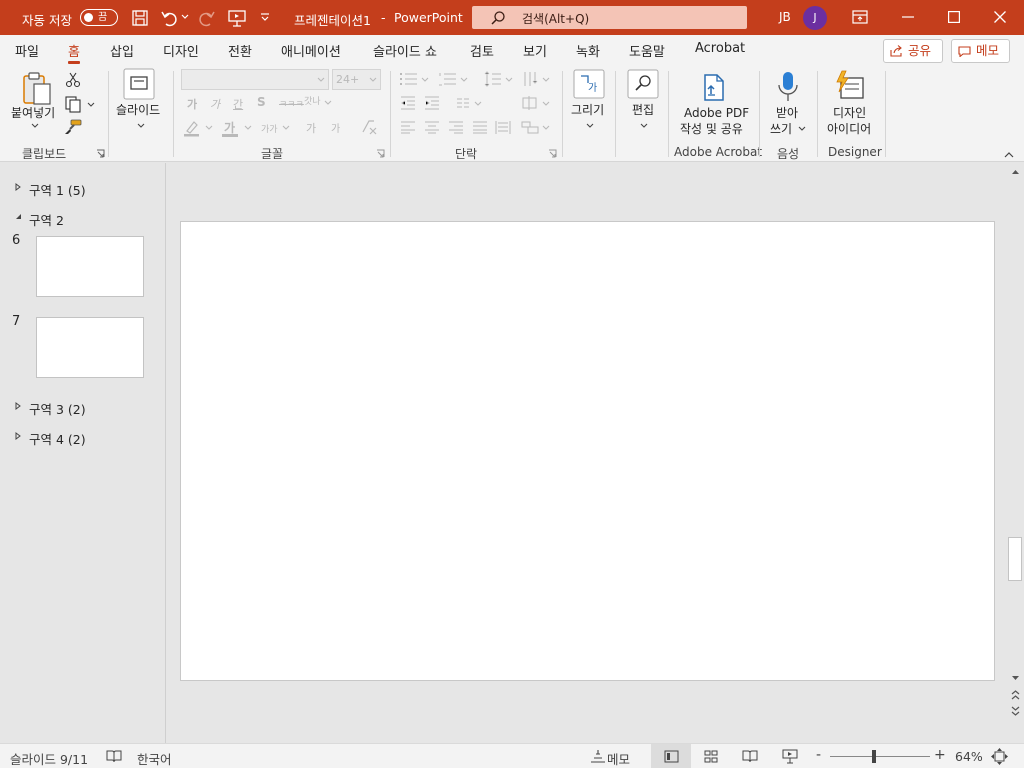 The width and height of the screenshot is (1024, 768). What do you see at coordinates (913, 51) in the screenshot?
I see `share-button: 공유` at bounding box center [913, 51].